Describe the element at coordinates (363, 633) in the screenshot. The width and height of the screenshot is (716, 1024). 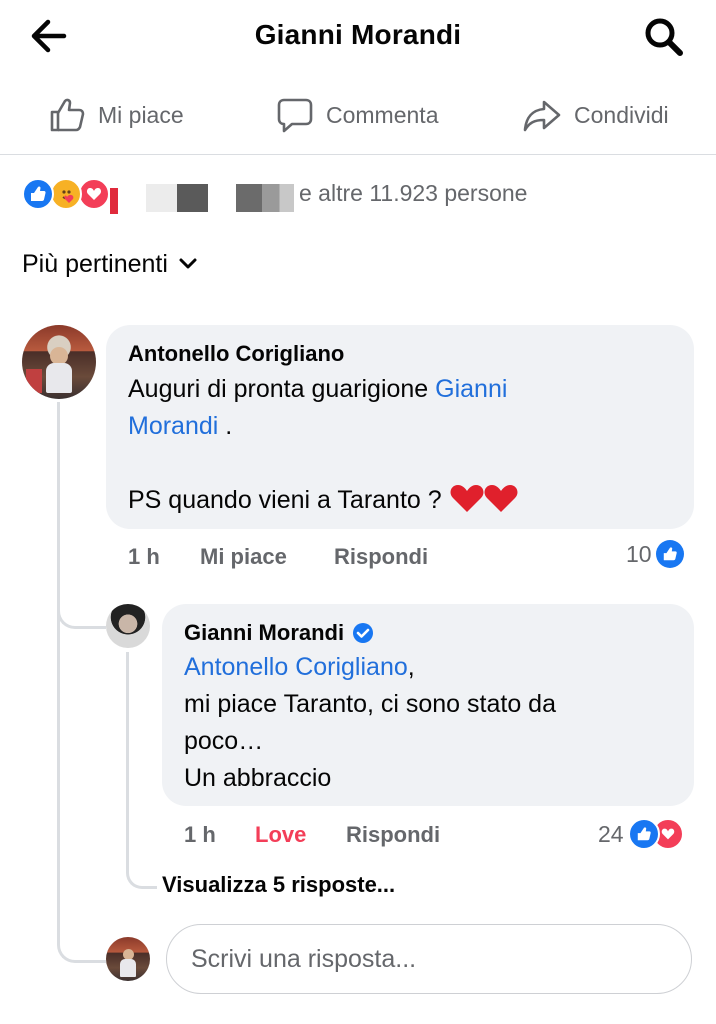
I see `verified-badge-icon` at that location.